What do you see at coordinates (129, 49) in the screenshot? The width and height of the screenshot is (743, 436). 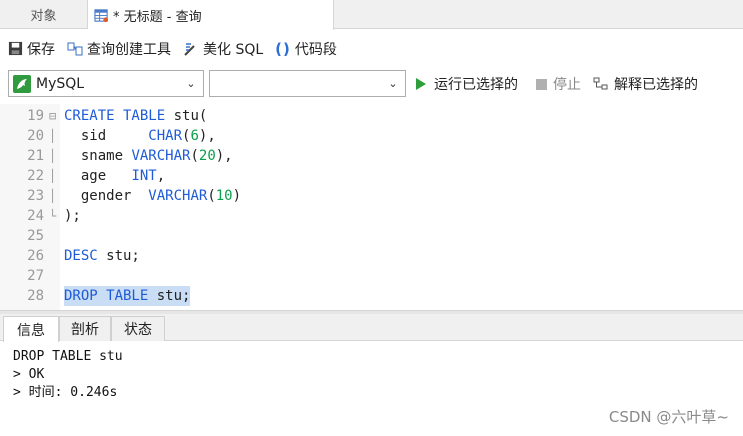 I see `query-builder-label: 查询创建工具` at bounding box center [129, 49].